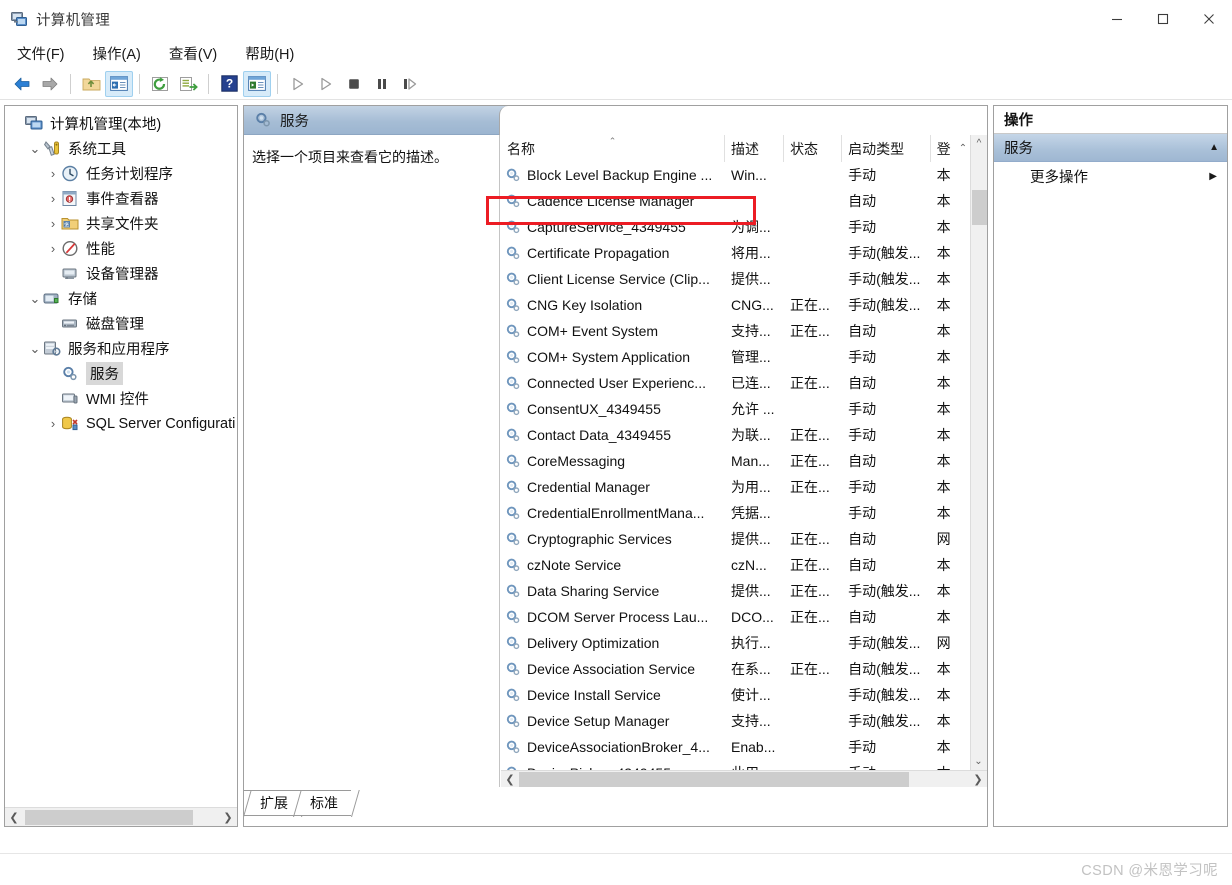 The image size is (1232, 885). What do you see at coordinates (735, 487) in the screenshot?
I see `table-row: Credential Manager 为用... 正在... 手动 本` at bounding box center [735, 487].